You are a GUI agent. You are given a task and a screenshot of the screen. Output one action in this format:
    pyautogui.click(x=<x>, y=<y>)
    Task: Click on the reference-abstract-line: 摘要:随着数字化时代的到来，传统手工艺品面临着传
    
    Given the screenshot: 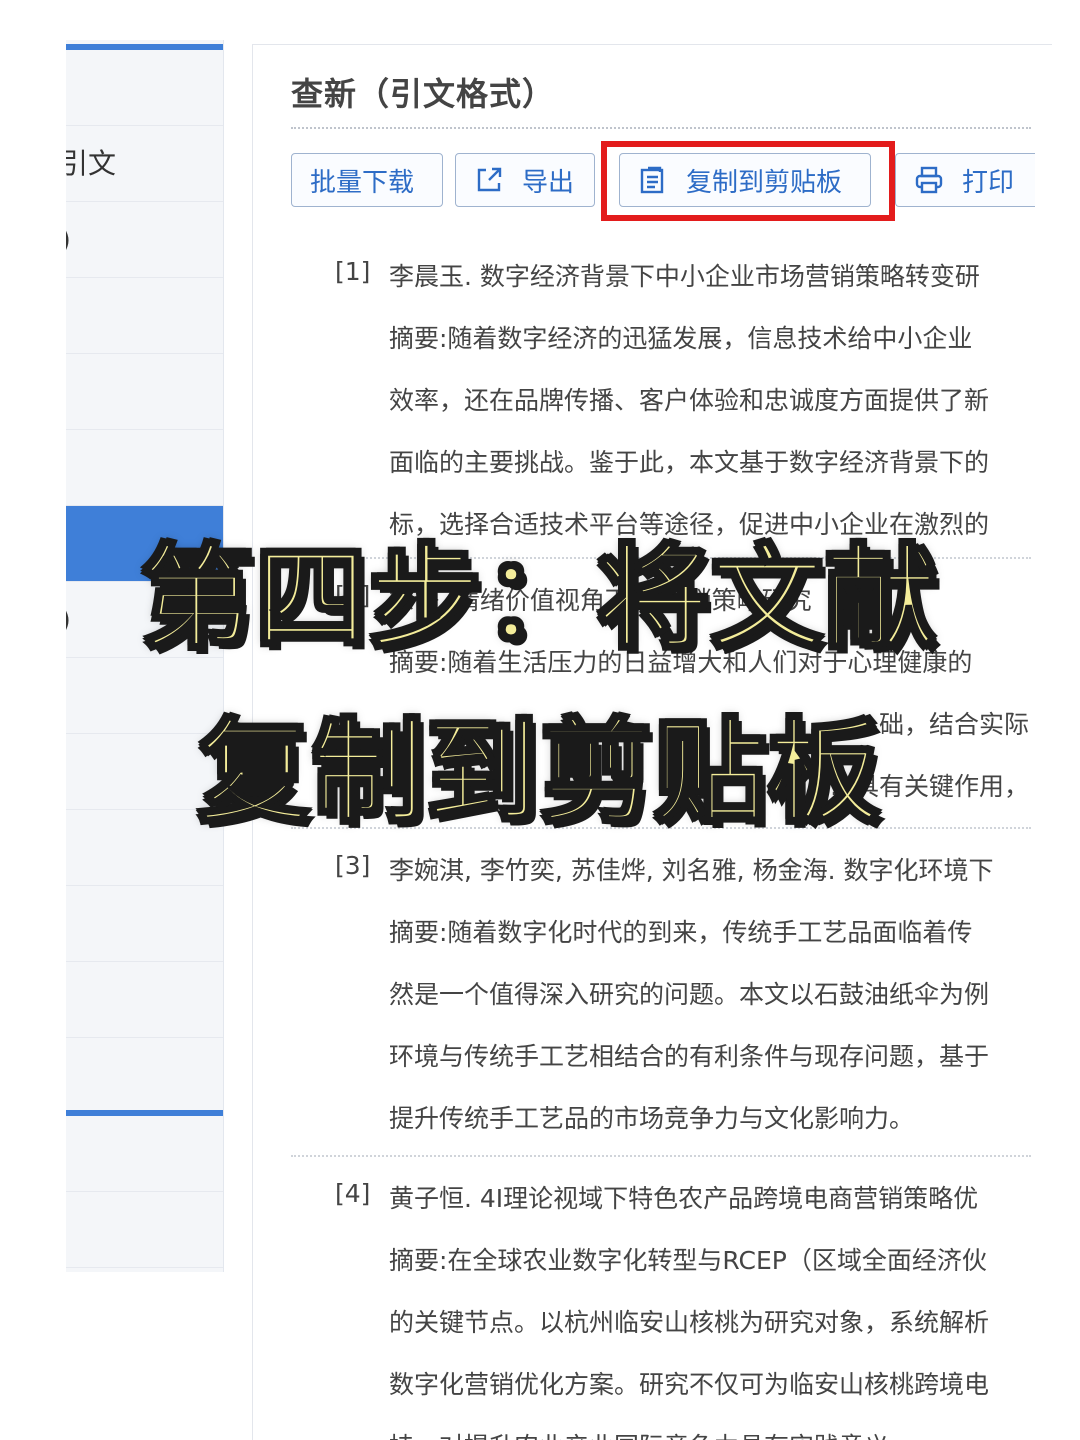 What is the action you would take?
    pyautogui.click(x=681, y=932)
    